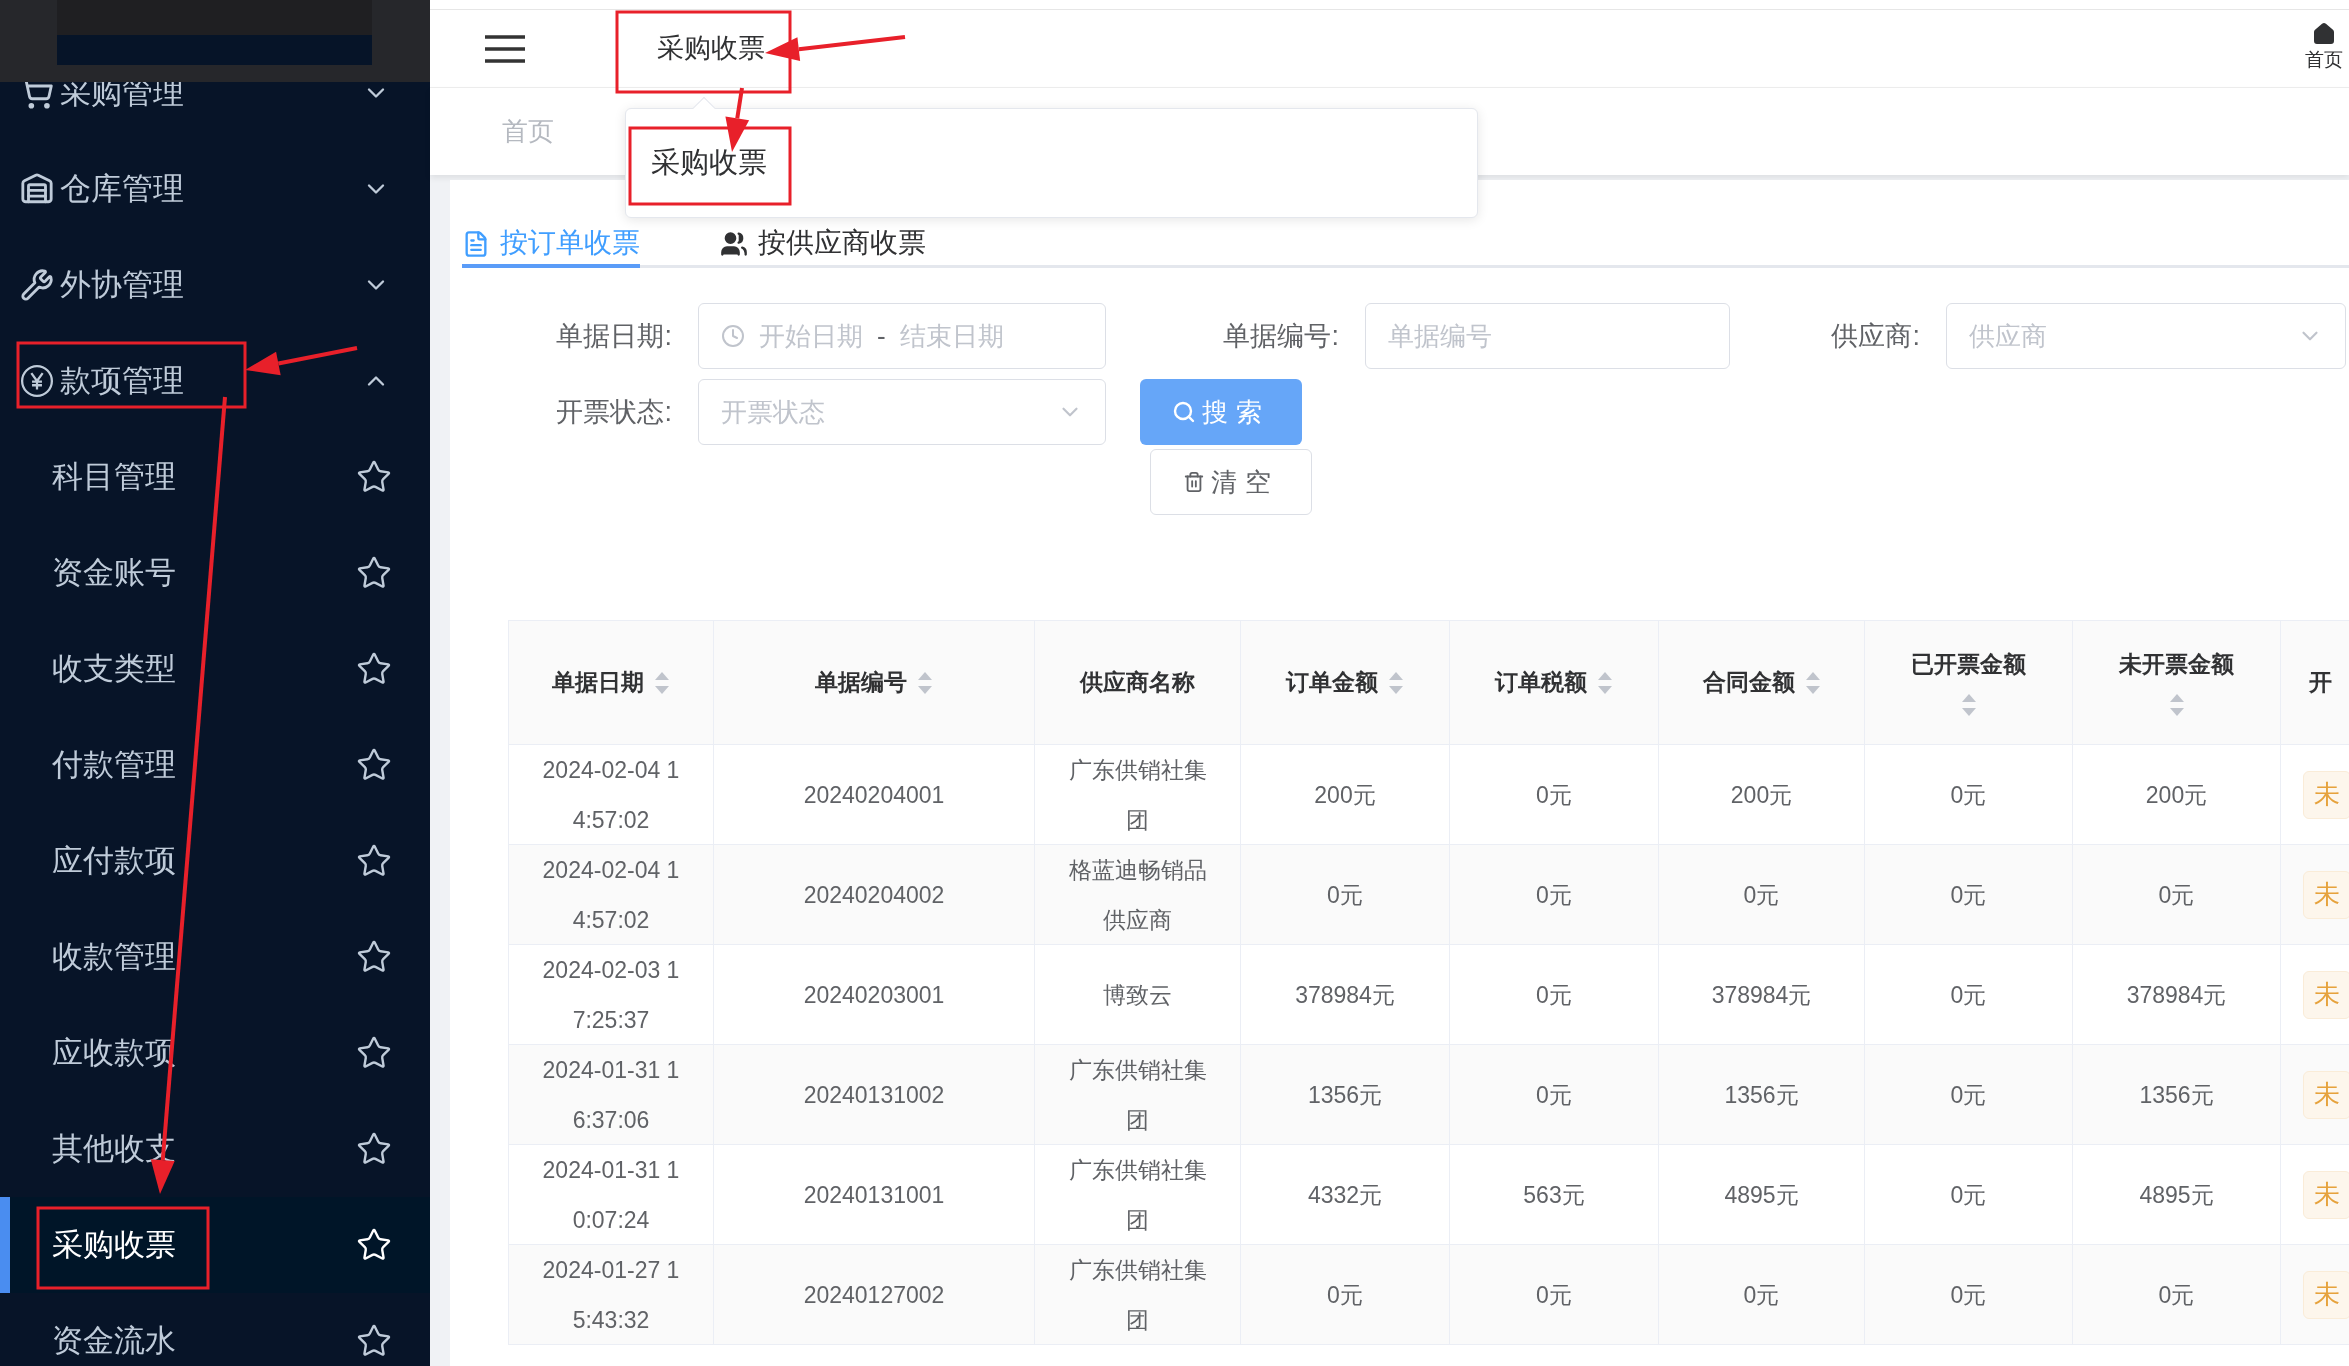 The width and height of the screenshot is (2349, 1366). What do you see at coordinates (614, 336) in the screenshot?
I see `field-label: 单据日期:` at bounding box center [614, 336].